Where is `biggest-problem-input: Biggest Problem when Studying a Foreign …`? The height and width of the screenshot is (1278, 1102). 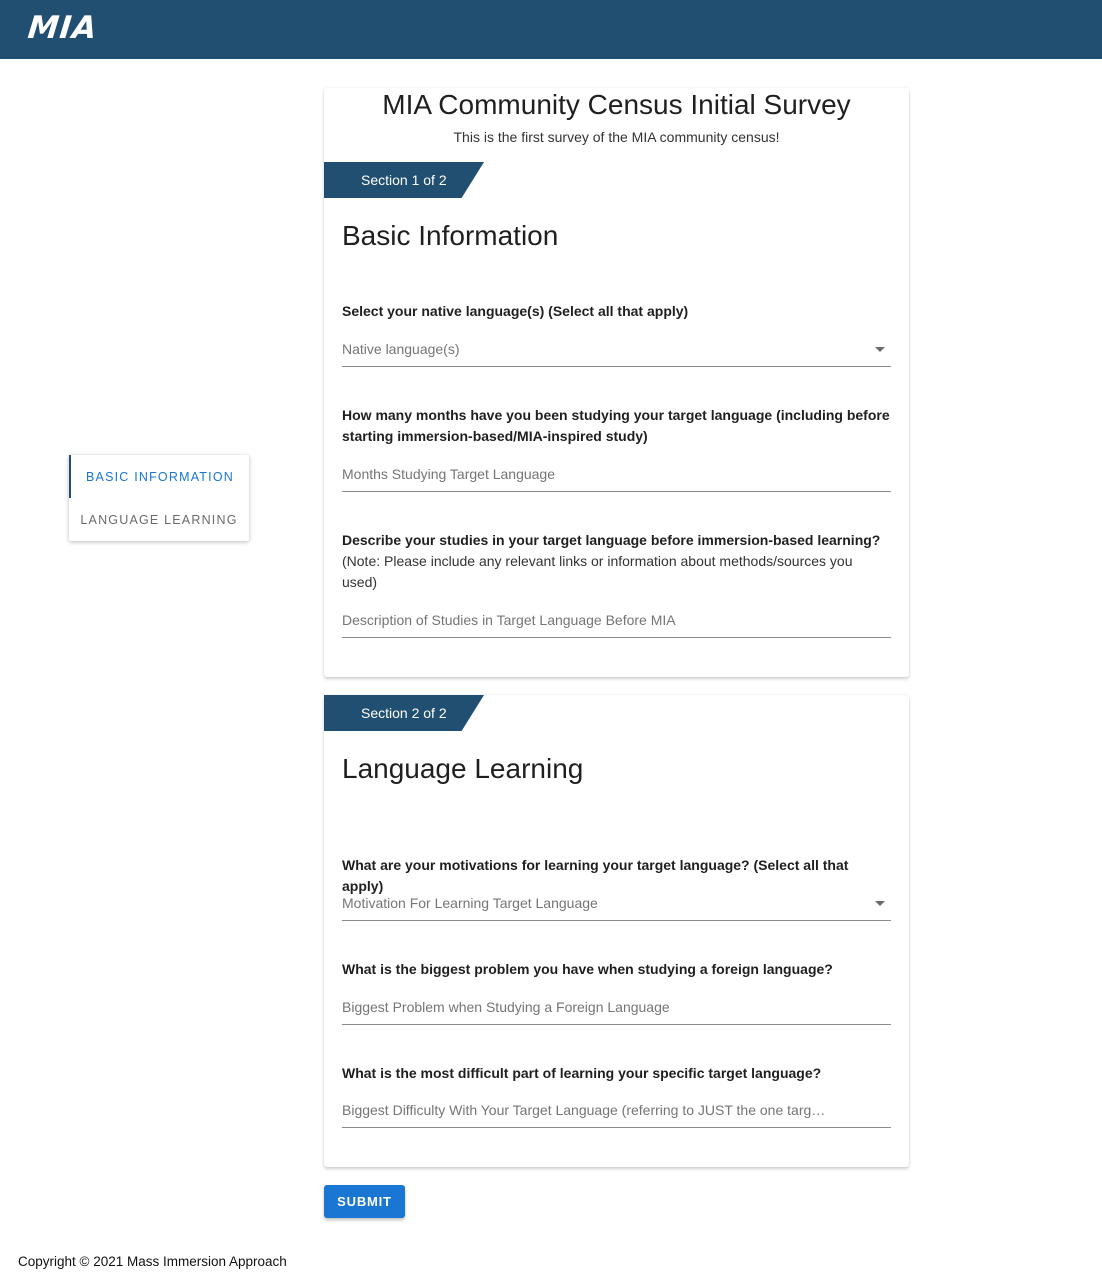 biggest-problem-input: Biggest Problem when Studying a Foreign … is located at coordinates (616, 1012).